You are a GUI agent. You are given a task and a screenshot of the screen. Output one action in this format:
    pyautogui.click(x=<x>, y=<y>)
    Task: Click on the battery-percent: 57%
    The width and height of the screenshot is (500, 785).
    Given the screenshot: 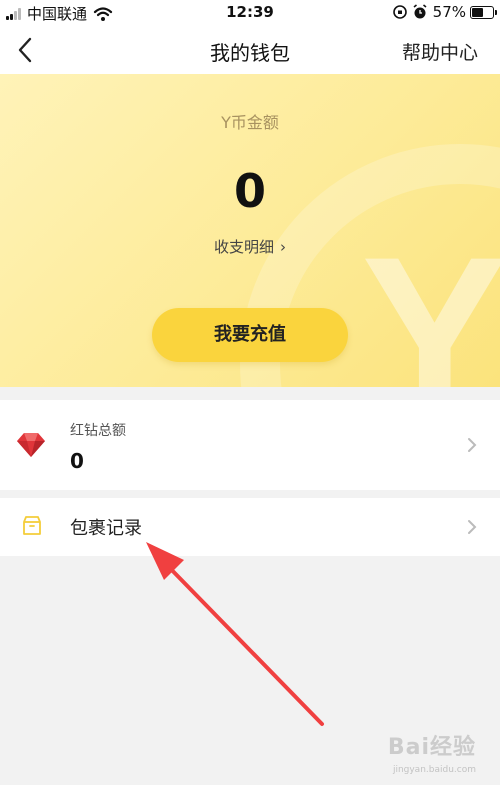 What is the action you would take?
    pyautogui.click(x=449, y=12)
    